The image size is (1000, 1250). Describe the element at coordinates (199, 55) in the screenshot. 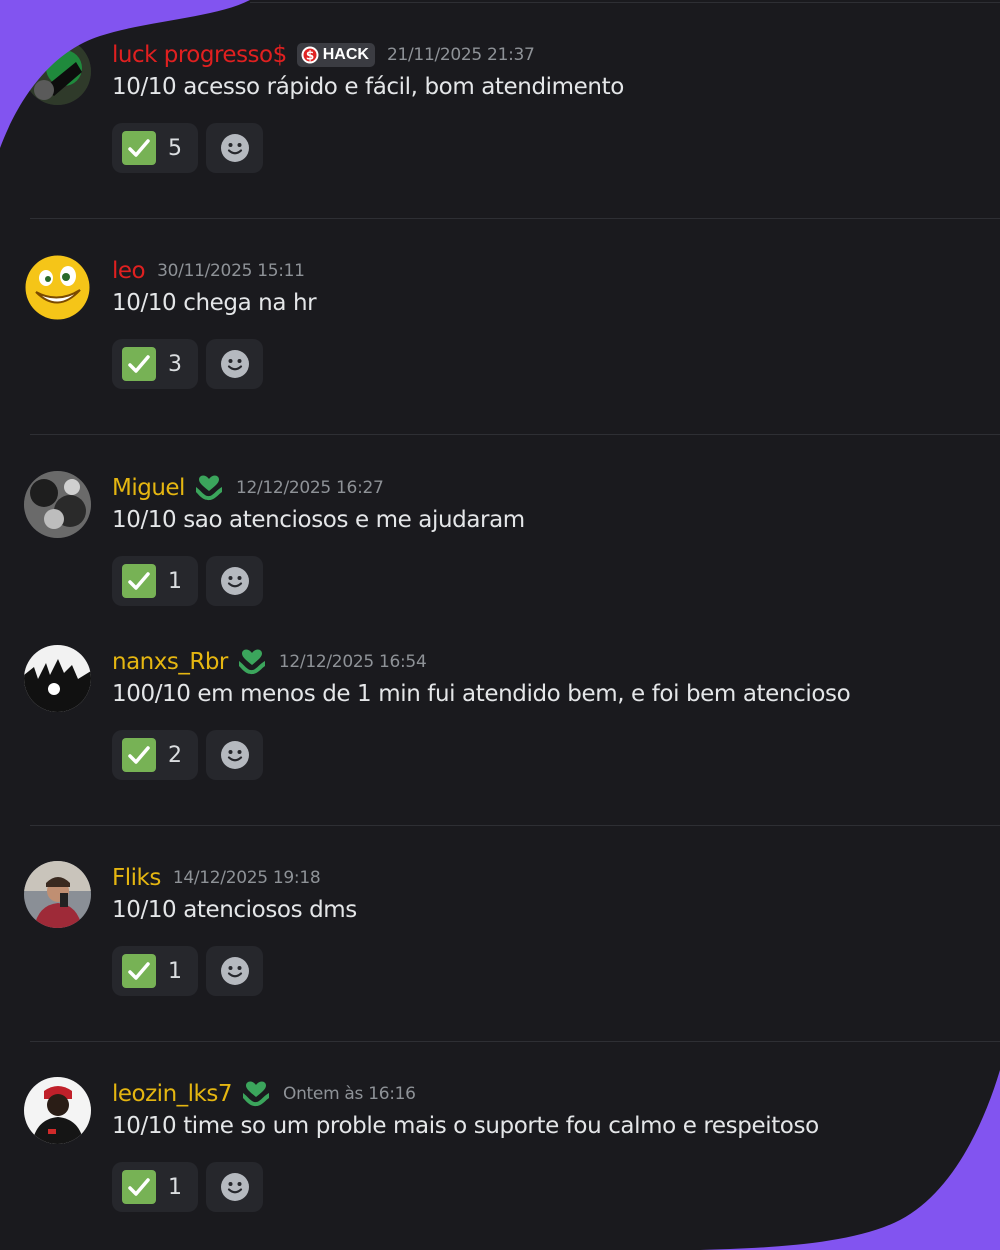

I see `username: luck progresso$` at that location.